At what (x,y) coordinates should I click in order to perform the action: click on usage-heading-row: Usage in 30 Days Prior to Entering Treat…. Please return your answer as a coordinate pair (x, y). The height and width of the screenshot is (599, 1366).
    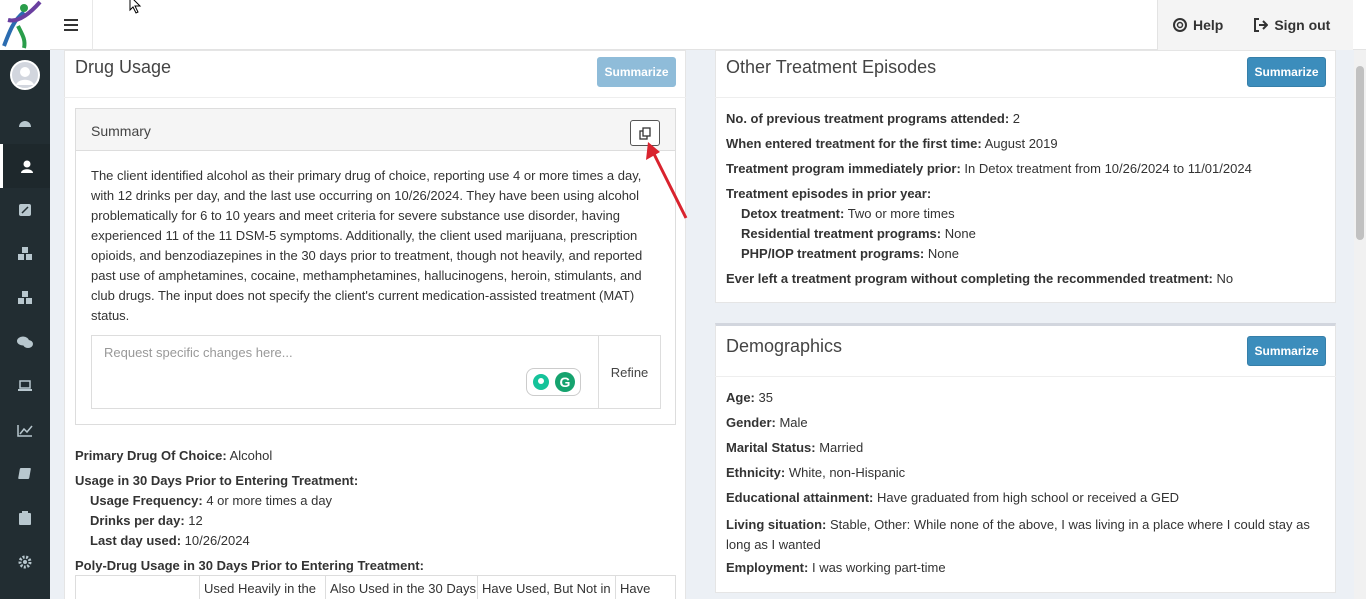
    Looking at the image, I should click on (216, 480).